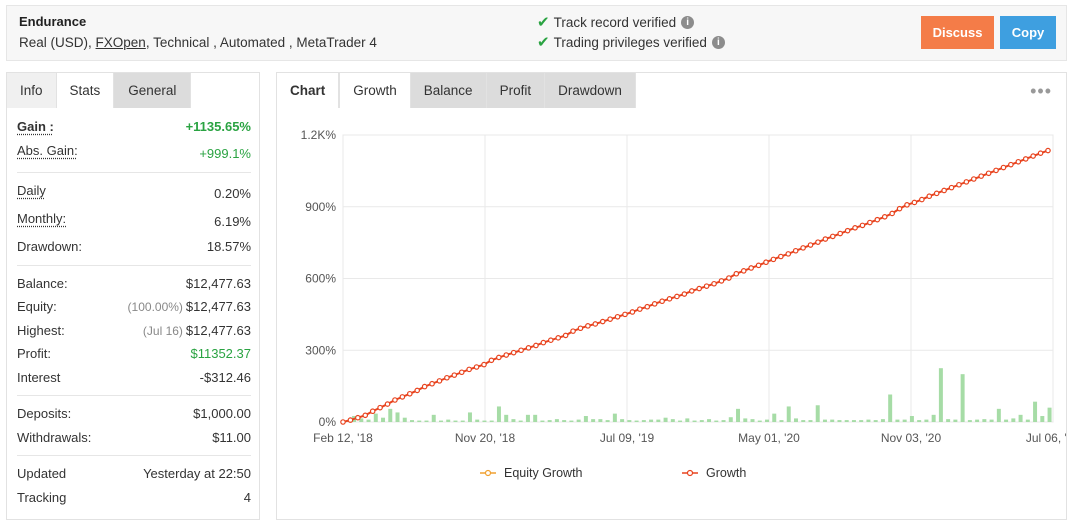  What do you see at coordinates (516, 90) in the screenshot?
I see `tab-profit: Profit` at bounding box center [516, 90].